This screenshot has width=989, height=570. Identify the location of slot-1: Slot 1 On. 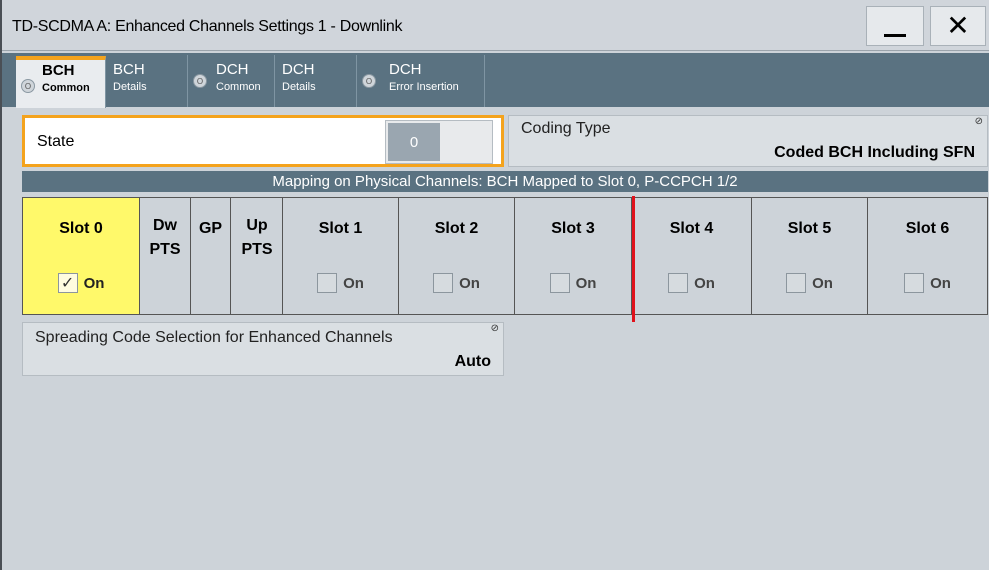
(341, 256).